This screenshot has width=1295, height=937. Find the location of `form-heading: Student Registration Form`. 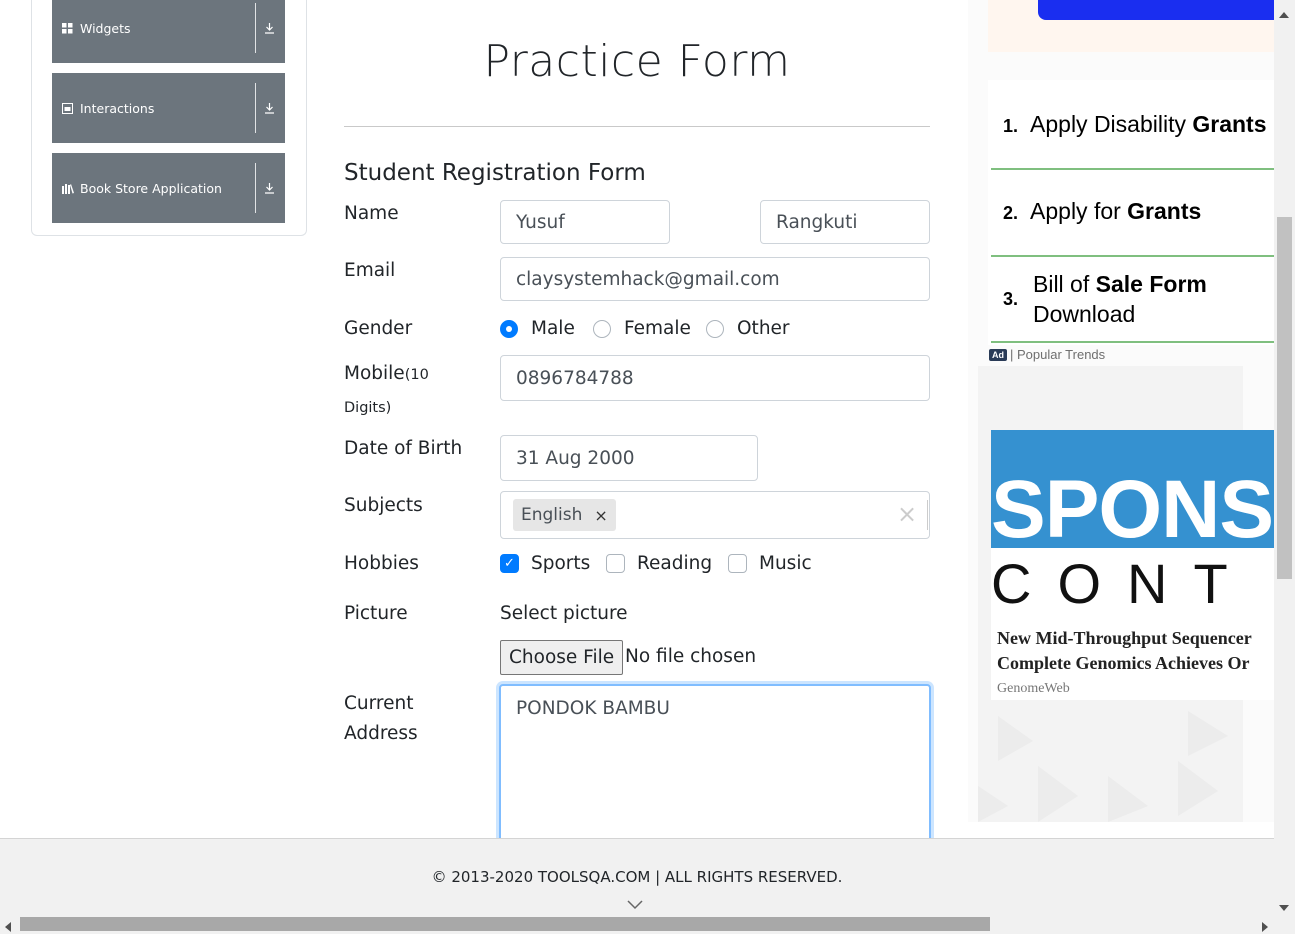

form-heading: Student Registration Form is located at coordinates (495, 173).